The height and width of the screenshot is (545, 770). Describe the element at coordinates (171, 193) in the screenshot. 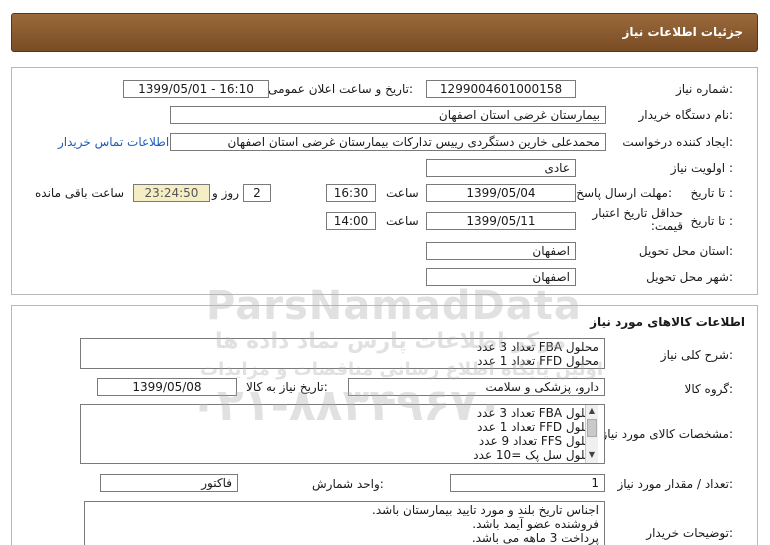

I see `time-left-field: 23:24:50` at that location.